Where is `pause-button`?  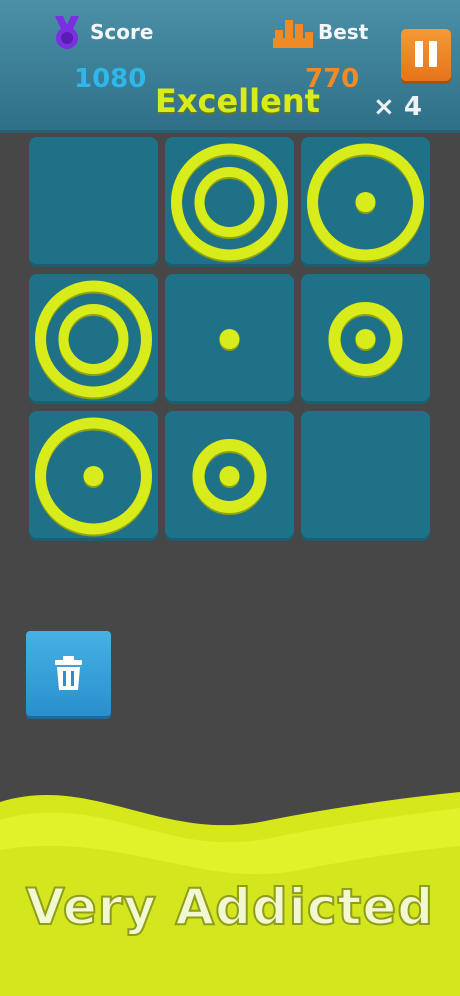 pause-button is located at coordinates (426, 55).